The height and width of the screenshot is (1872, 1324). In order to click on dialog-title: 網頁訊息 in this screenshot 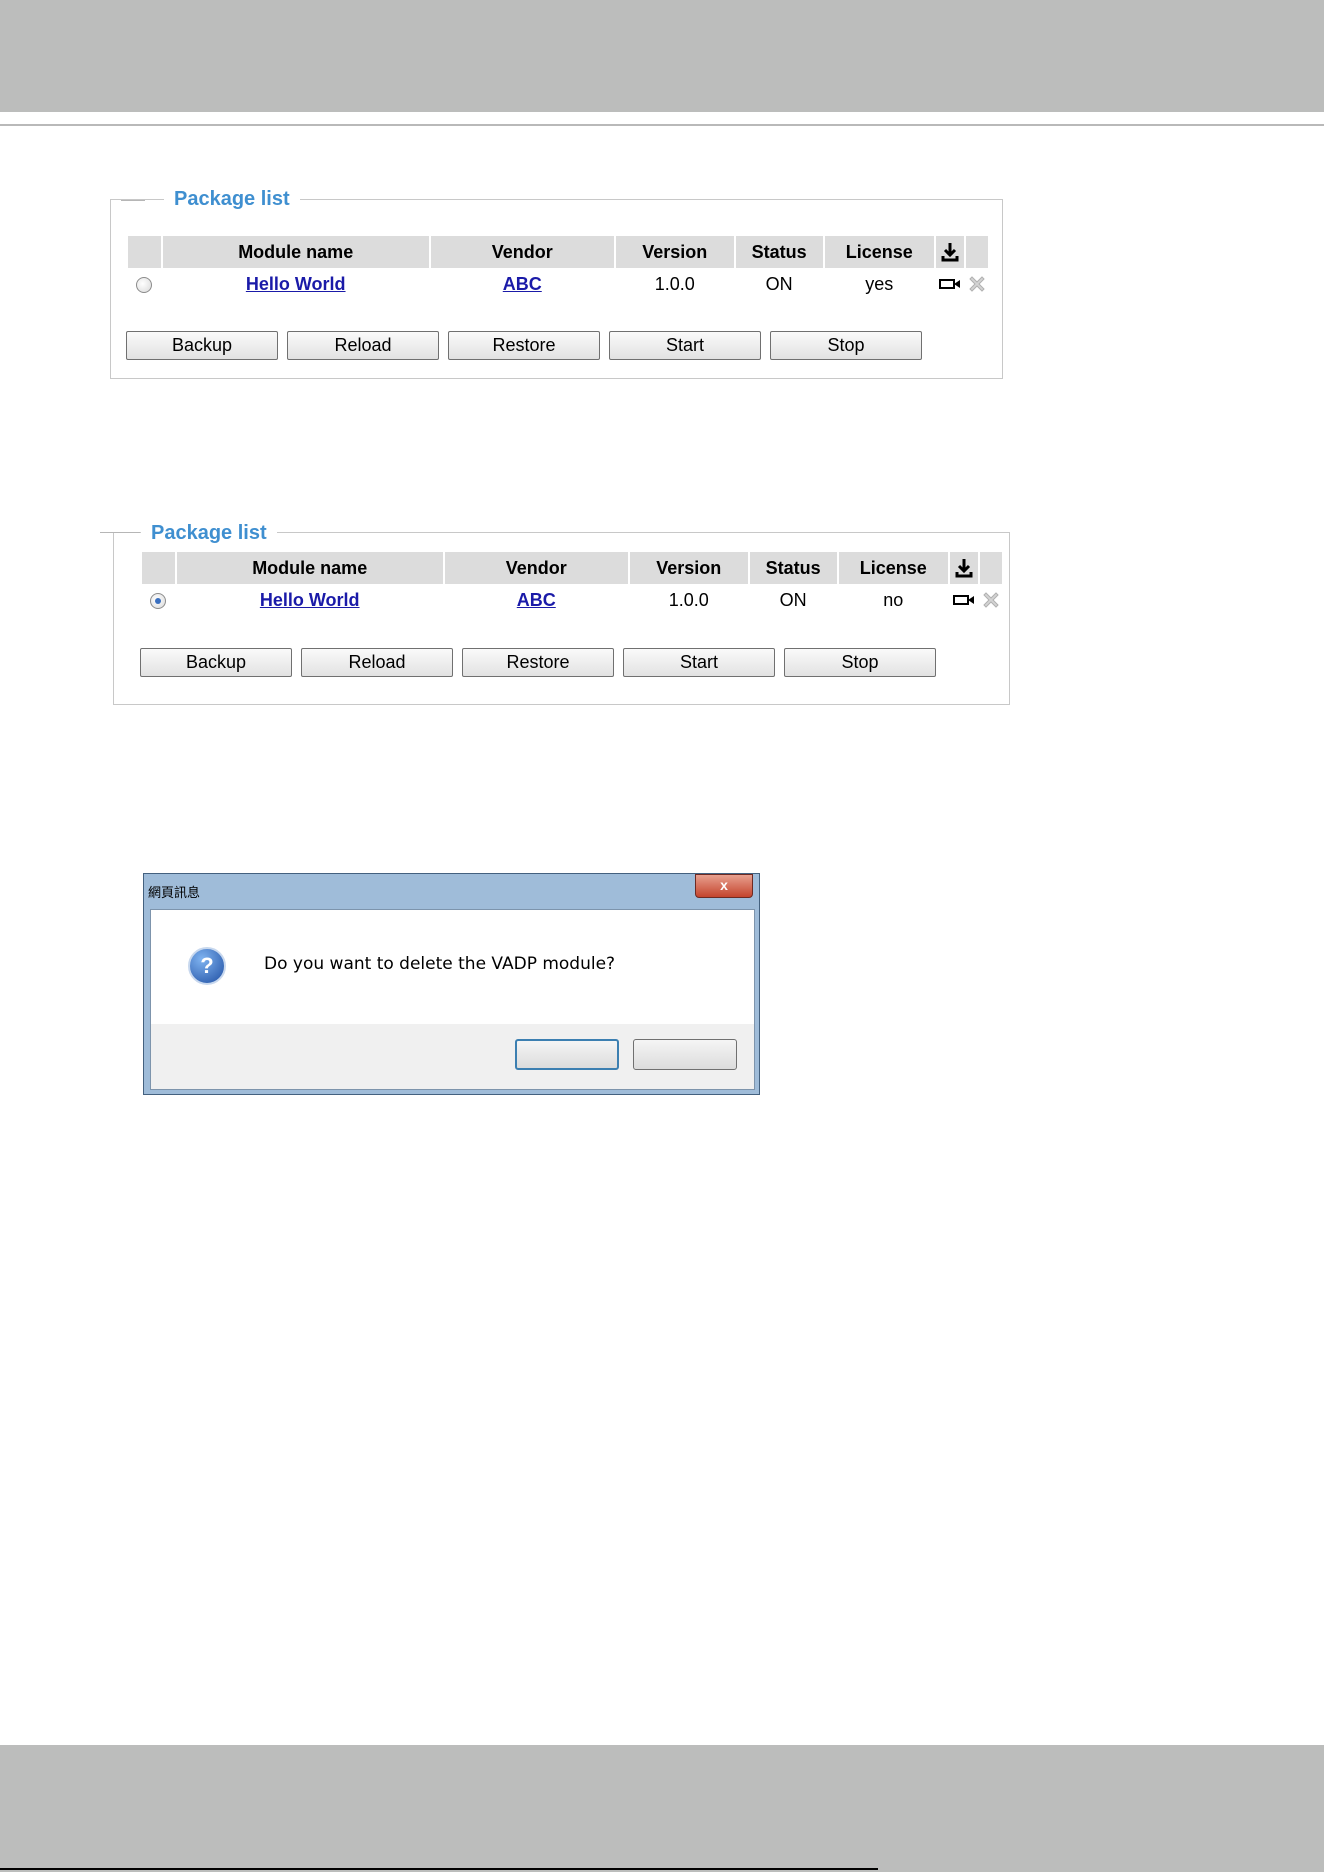, I will do `click(174, 892)`.